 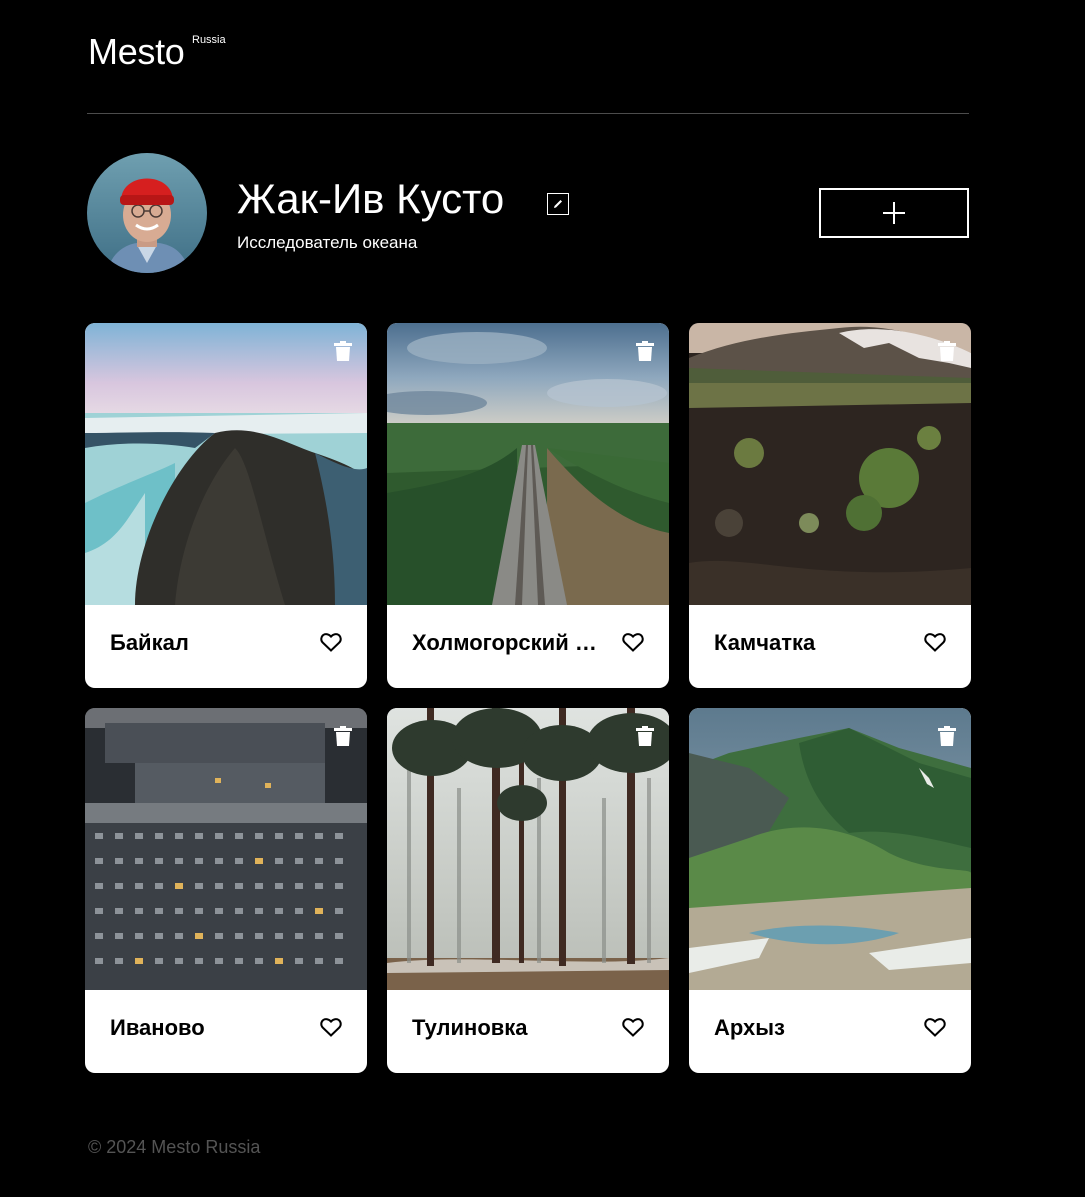 I want to click on pencil-icon, so click(x=558, y=204).